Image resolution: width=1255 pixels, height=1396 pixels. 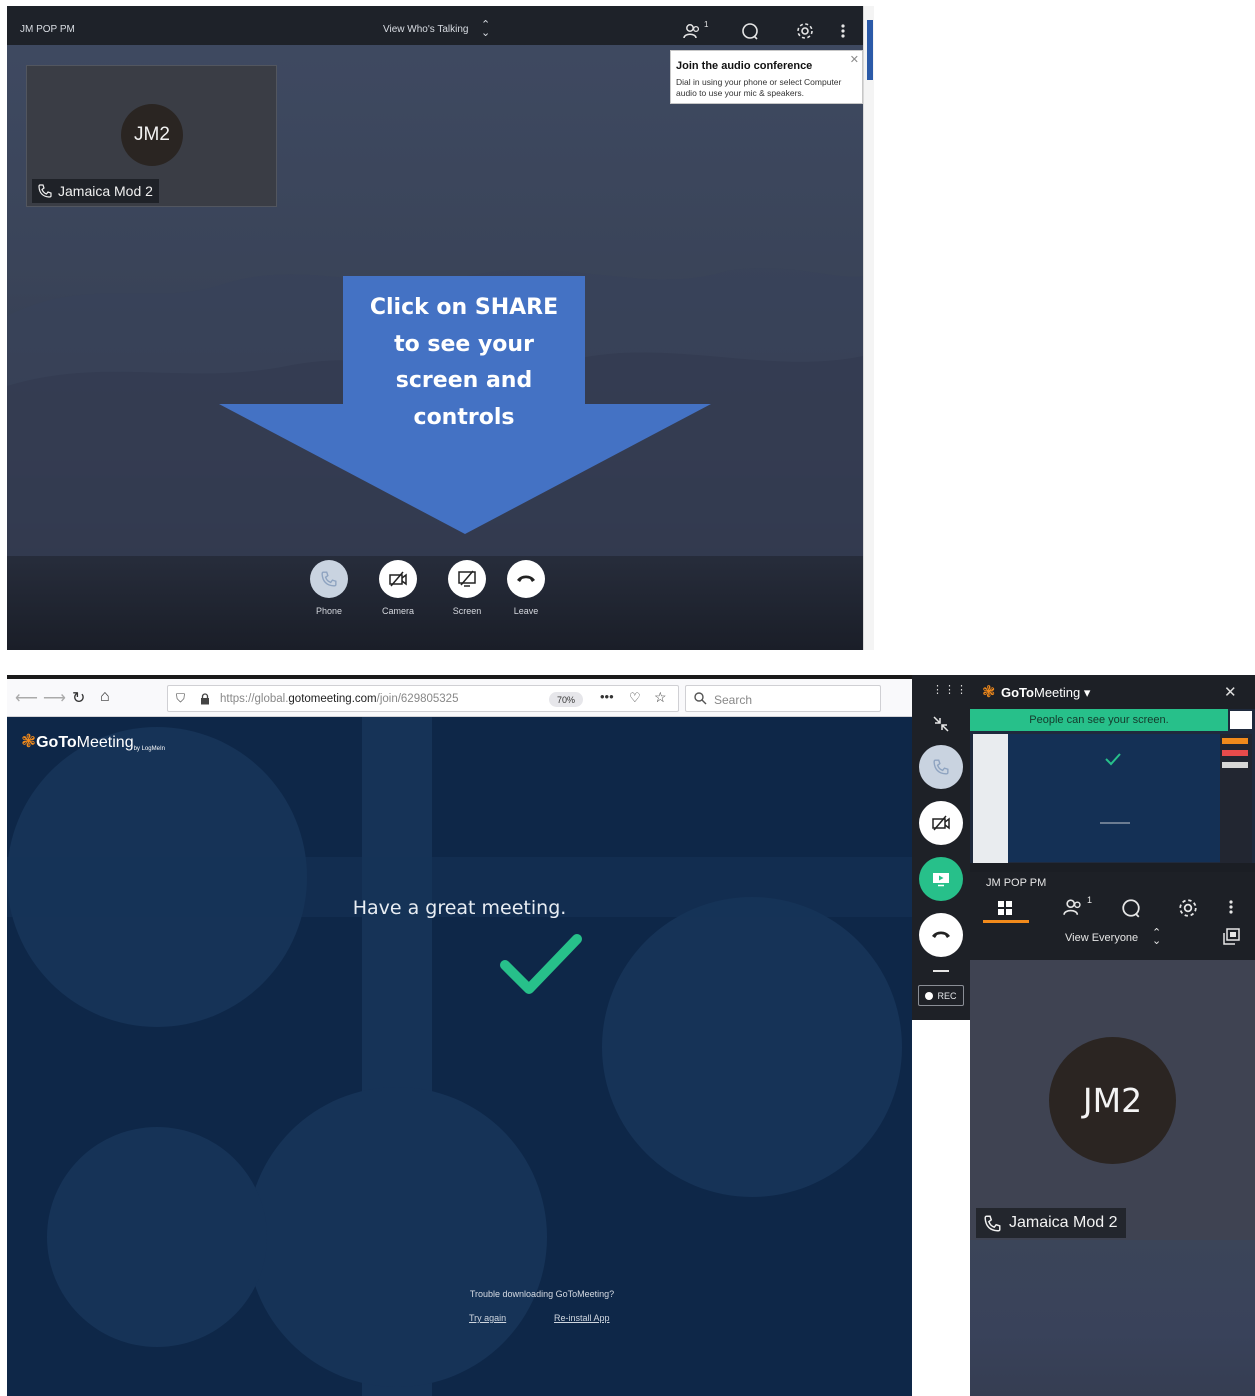 I want to click on preview-spreadsheet, so click(x=990, y=800).